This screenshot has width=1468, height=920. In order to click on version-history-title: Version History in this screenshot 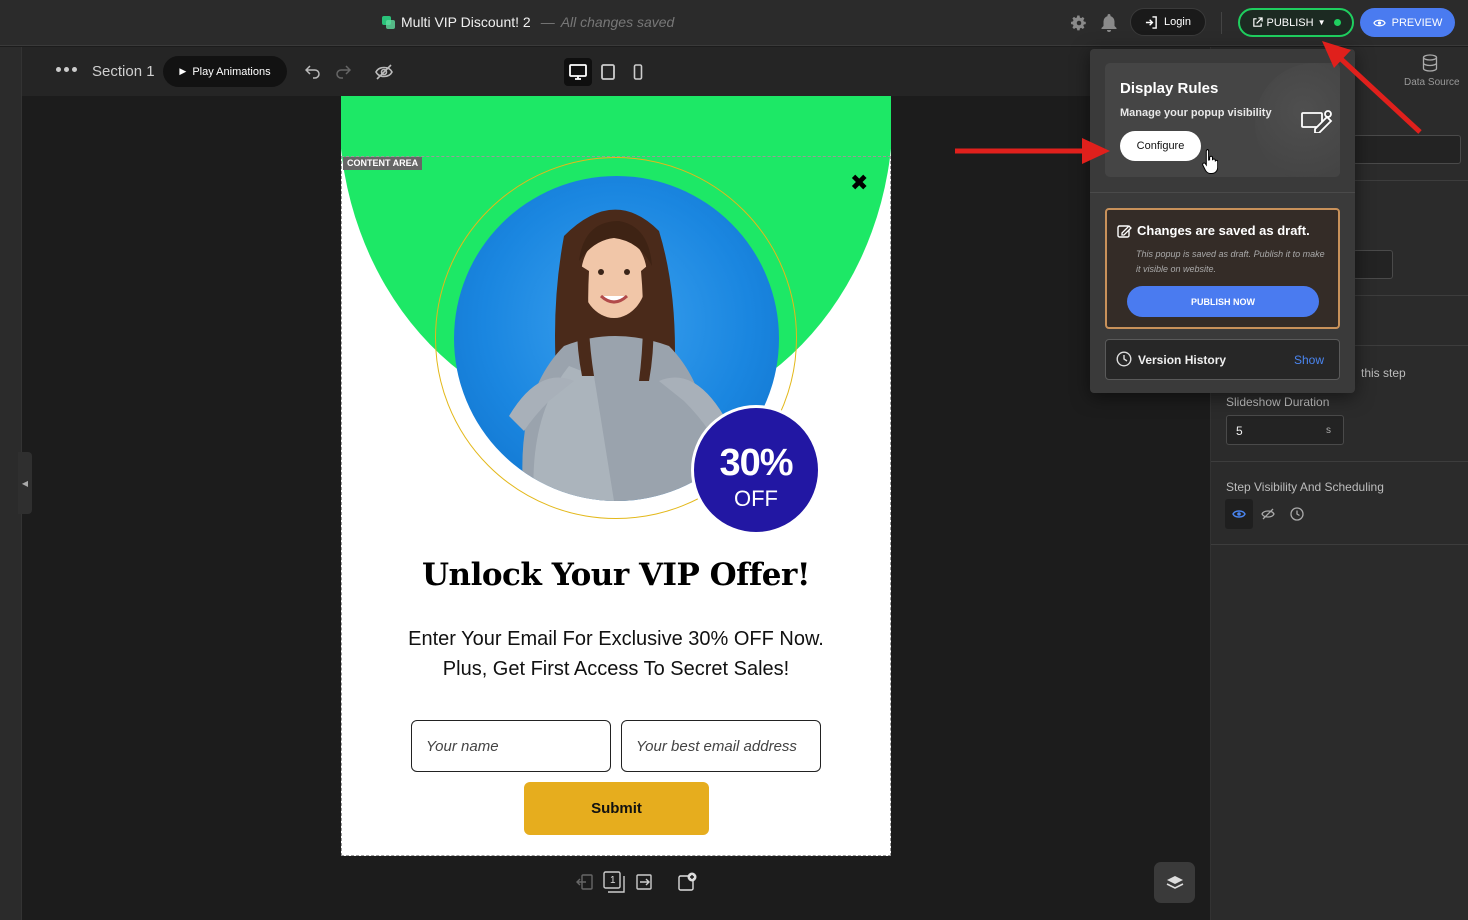, I will do `click(1182, 360)`.